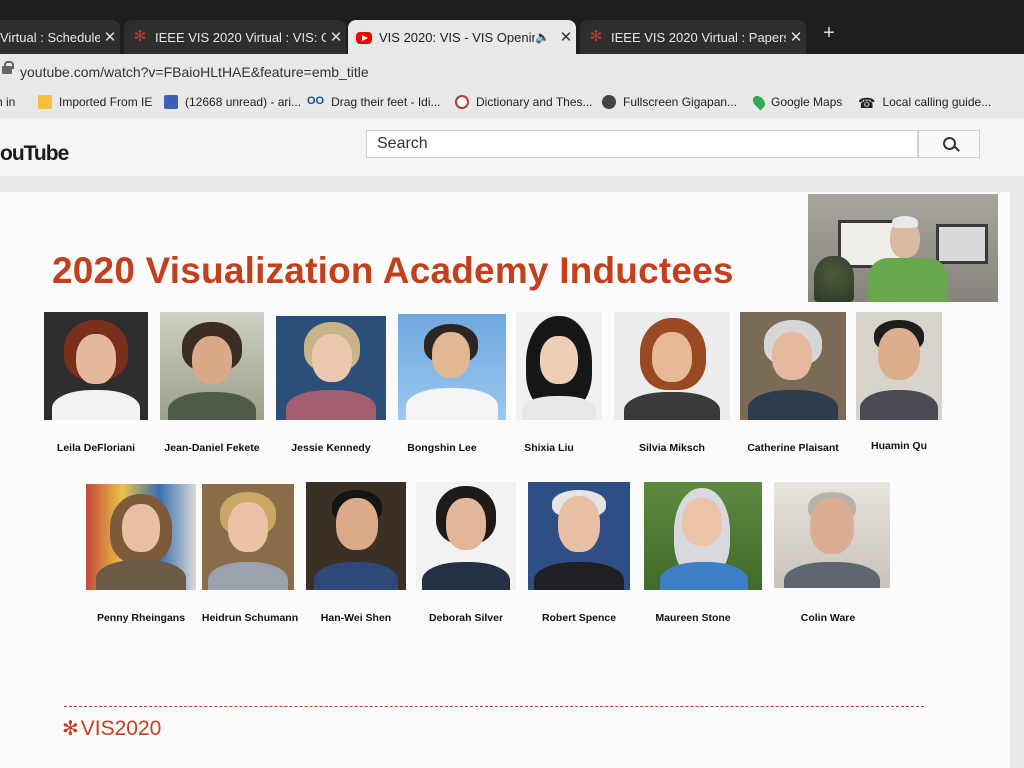 This screenshot has width=1024, height=768. I want to click on tab-label: VIS 2020: VIS - VIS Opening, so click(457, 37).